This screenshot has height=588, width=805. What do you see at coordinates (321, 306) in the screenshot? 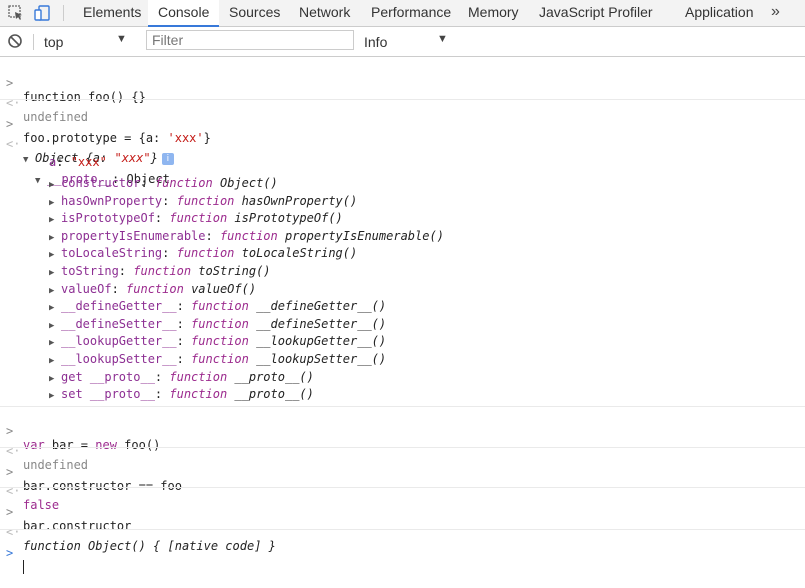
I see `function-signature: __defineGetter__()` at bounding box center [321, 306].